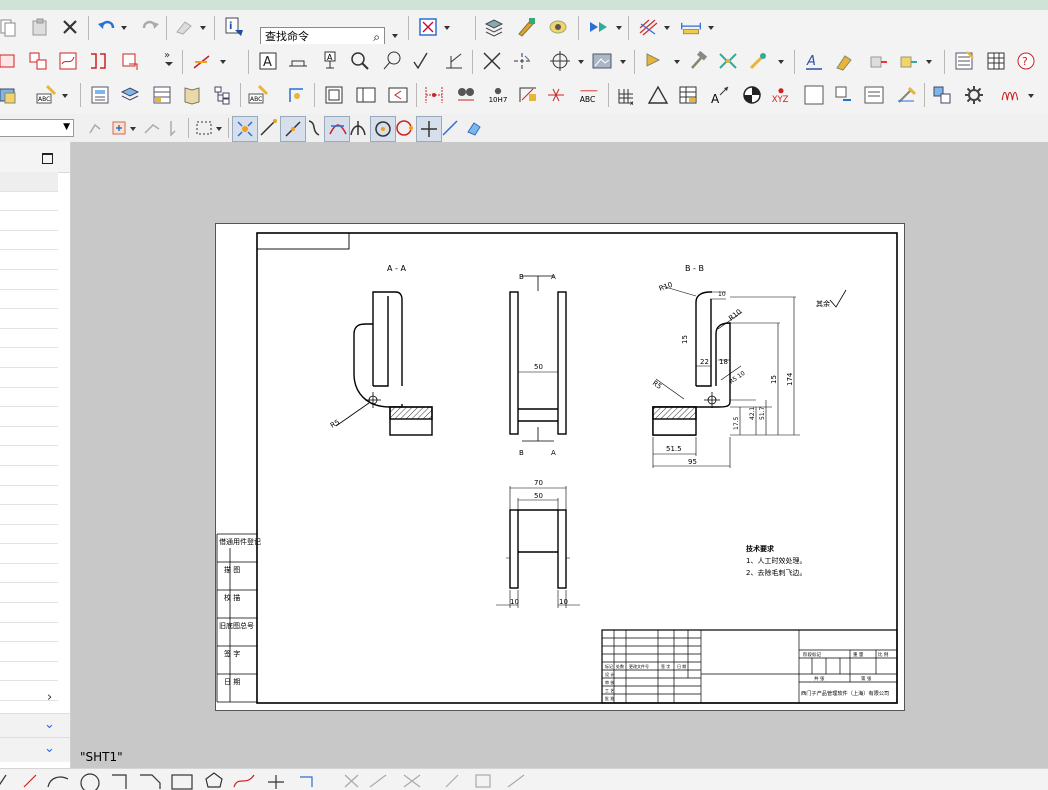  What do you see at coordinates (395, 31) in the screenshot?
I see `search-dropdown-icon` at bounding box center [395, 31].